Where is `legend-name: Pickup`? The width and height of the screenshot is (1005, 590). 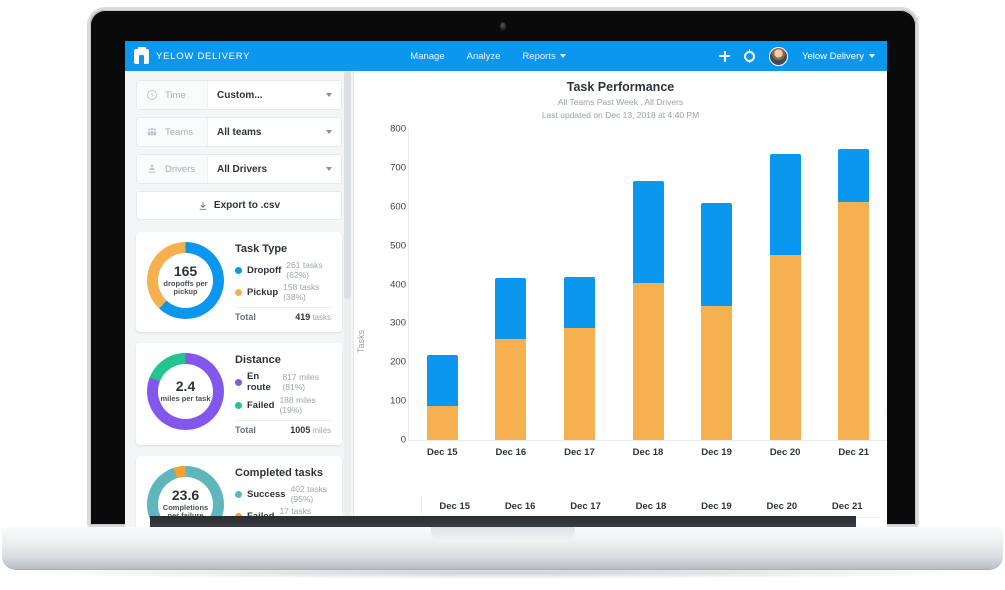
legend-name: Pickup is located at coordinates (263, 292).